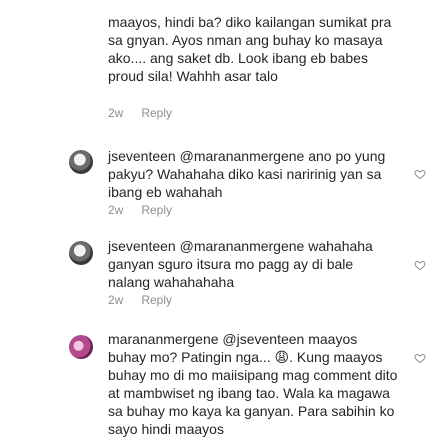 The image size is (440, 440). Describe the element at coordinates (163, 339) in the screenshot. I see `comment-username: marananmergene` at that location.